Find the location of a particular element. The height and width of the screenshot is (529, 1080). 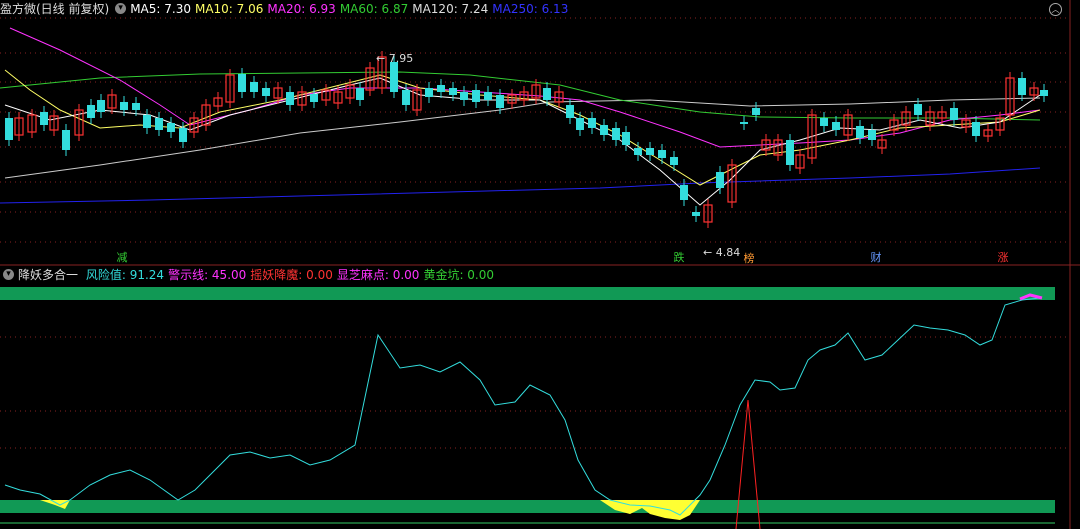

indicator-menu-icon: ▾ is located at coordinates (8, 274).